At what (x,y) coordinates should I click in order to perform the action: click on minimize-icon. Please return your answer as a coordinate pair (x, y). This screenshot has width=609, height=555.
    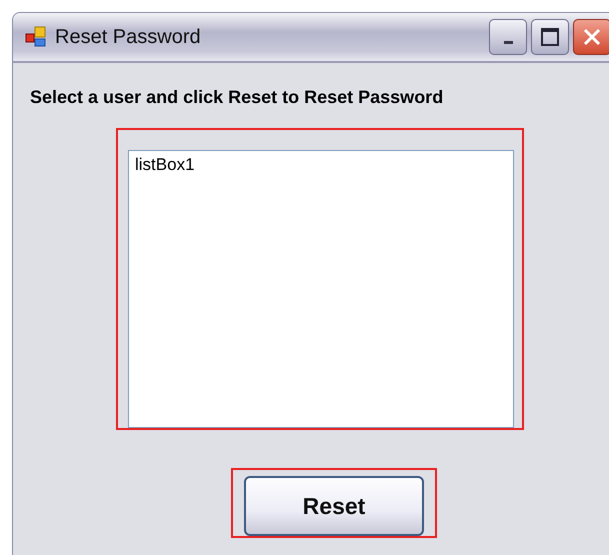
    Looking at the image, I should click on (508, 42).